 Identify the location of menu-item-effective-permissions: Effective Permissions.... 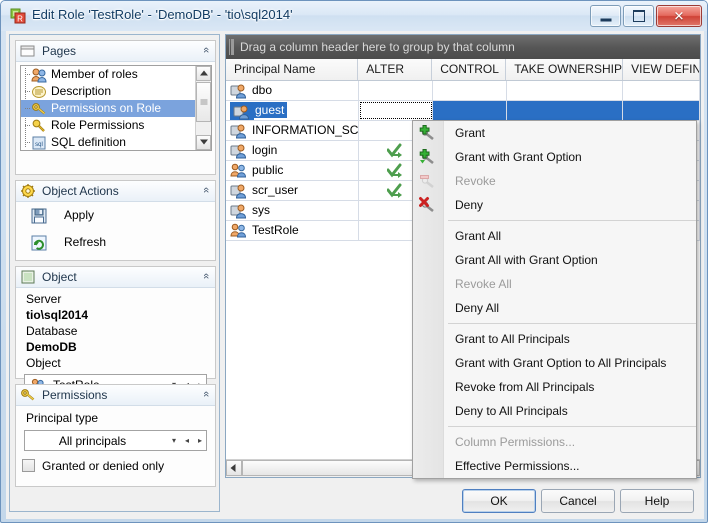
(554, 466).